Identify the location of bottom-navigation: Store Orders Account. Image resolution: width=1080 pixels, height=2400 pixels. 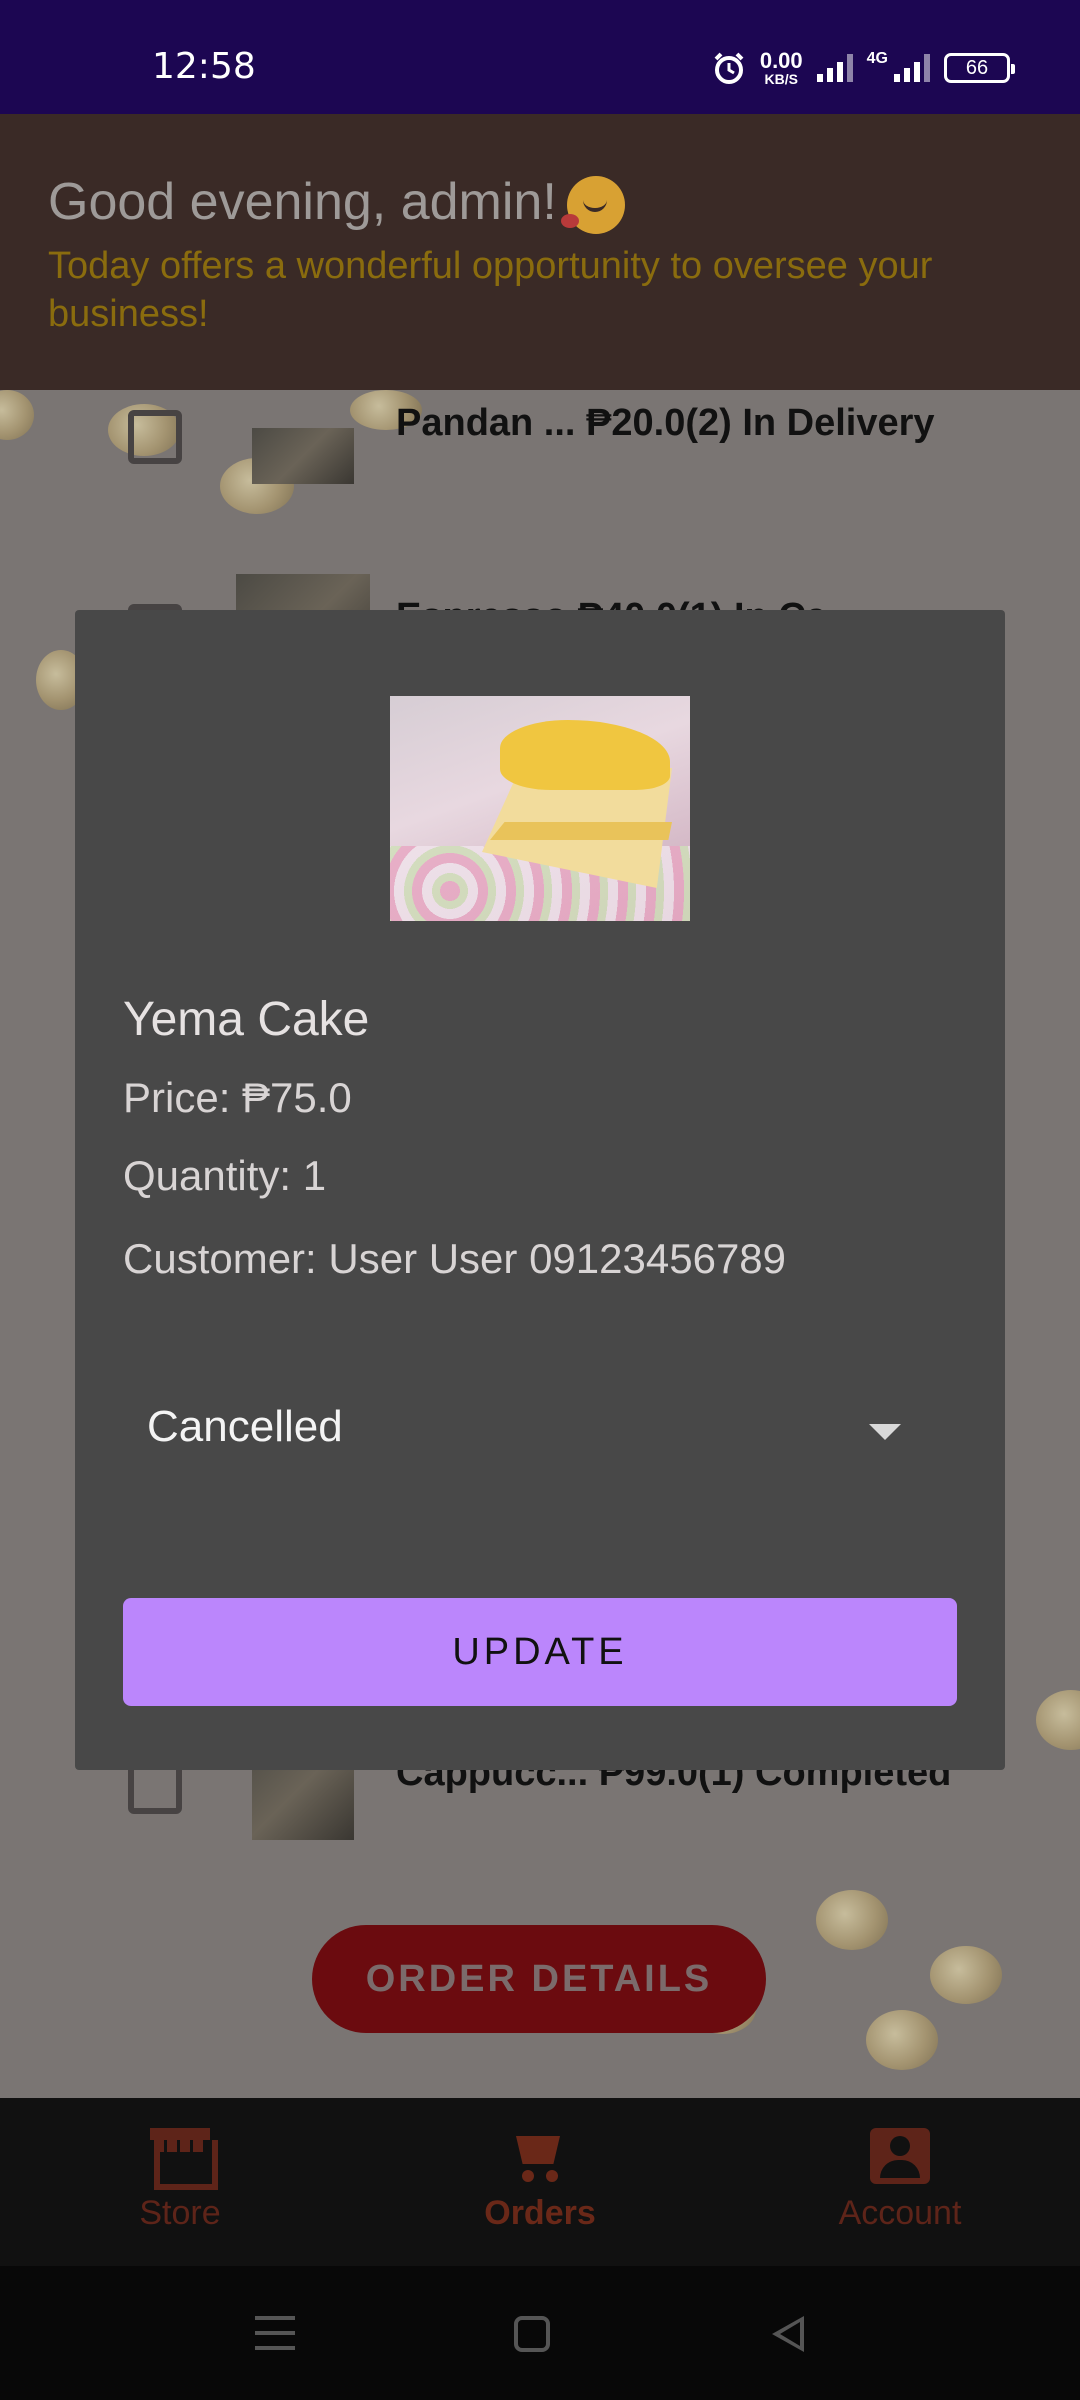
(540, 2182).